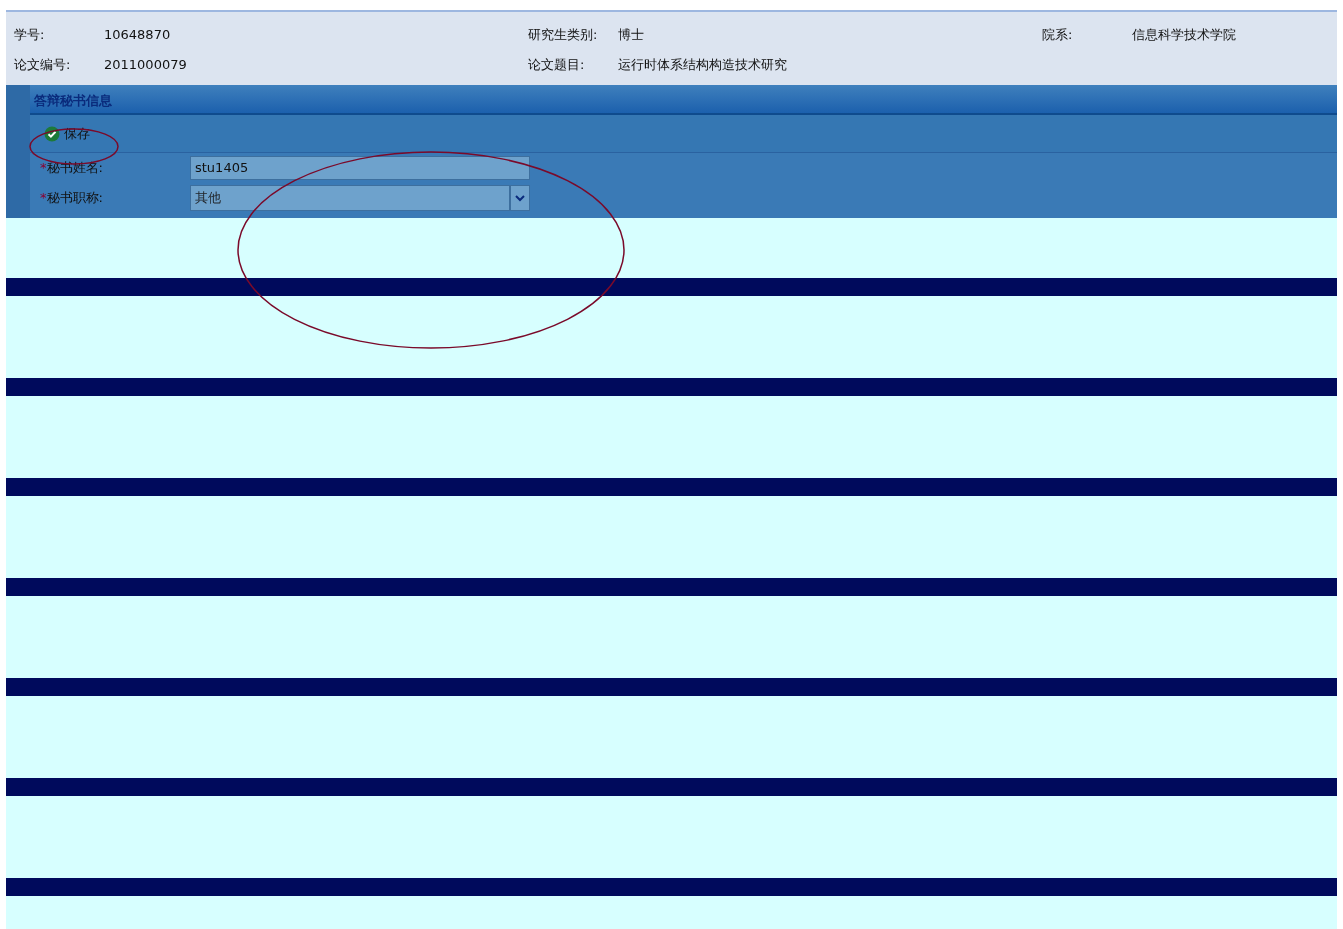  Describe the element at coordinates (52, 133) in the screenshot. I see `check-icon` at that location.